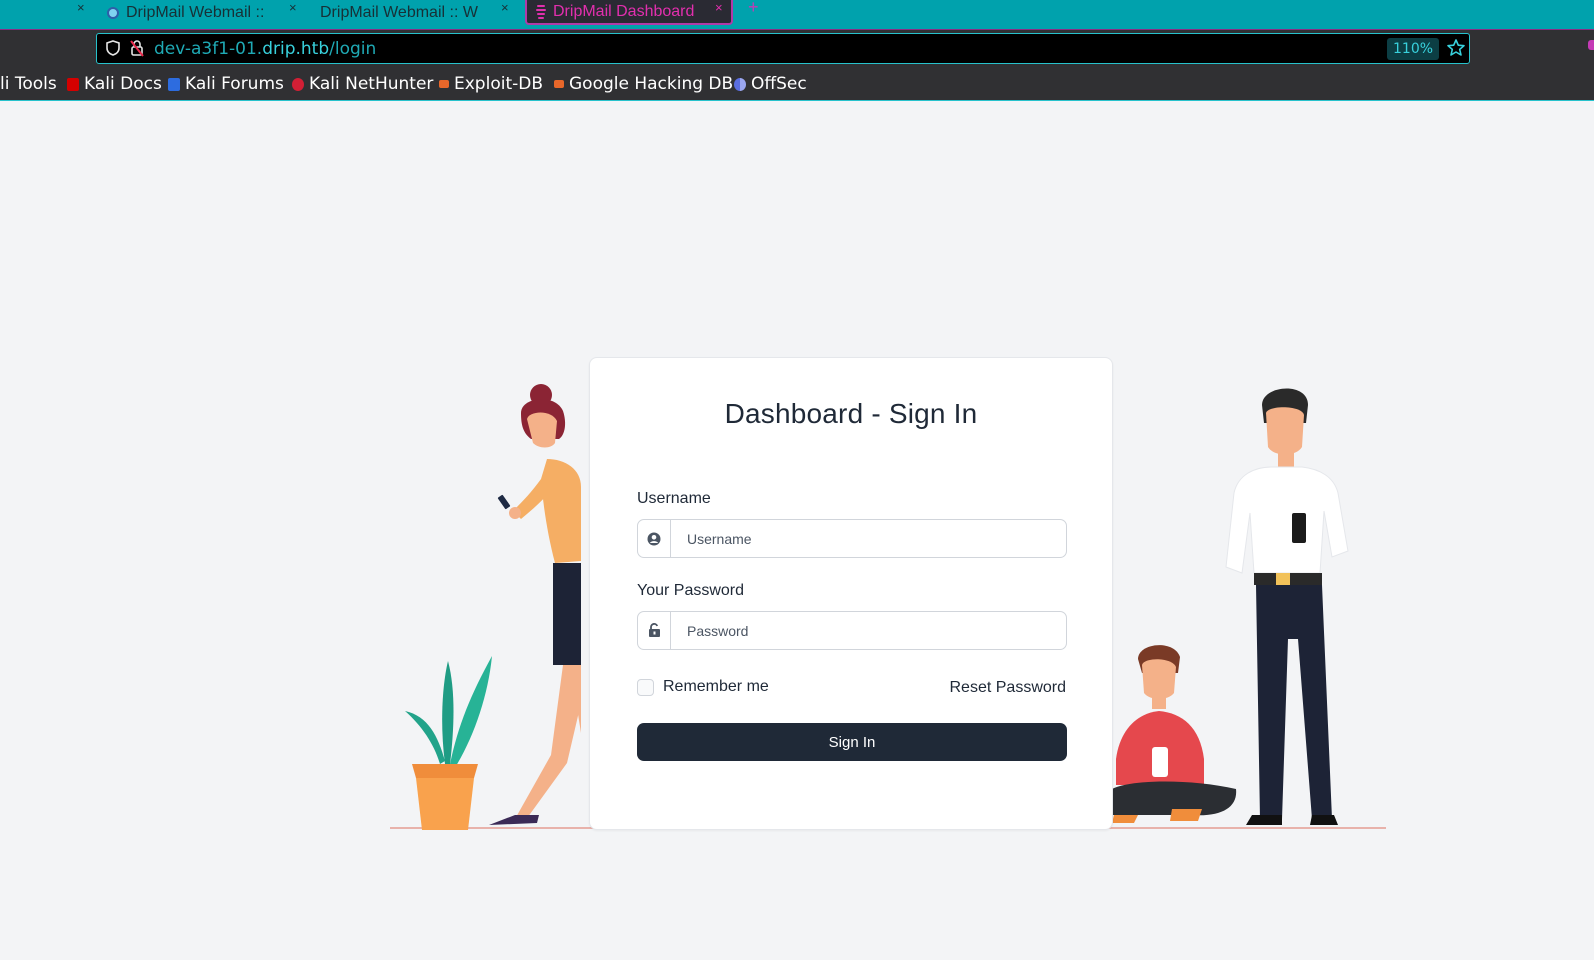  I want to click on kali-docs-icon, so click(73, 84).